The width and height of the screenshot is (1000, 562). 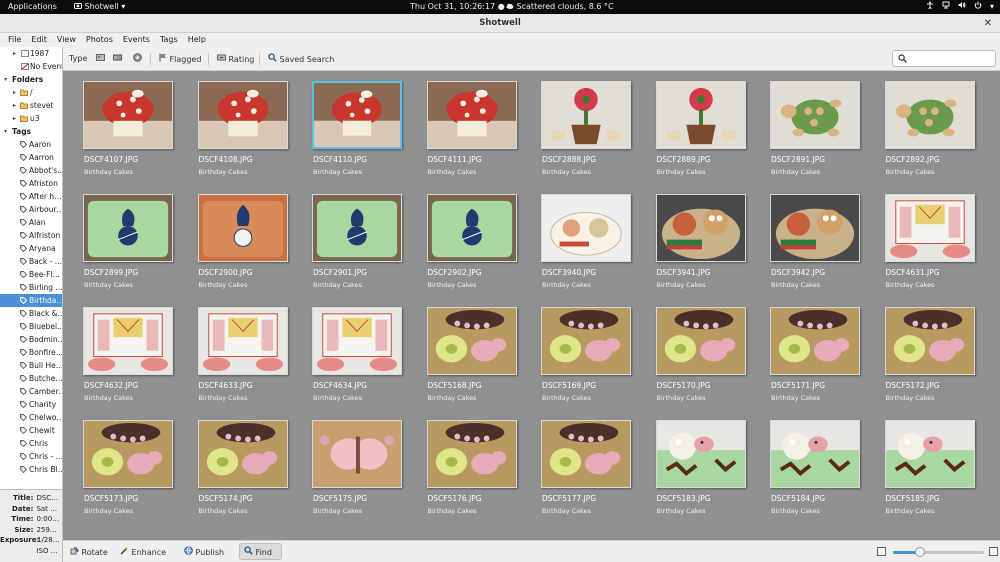 What do you see at coordinates (993, 551) in the screenshot?
I see `zoom-in-icon` at bounding box center [993, 551].